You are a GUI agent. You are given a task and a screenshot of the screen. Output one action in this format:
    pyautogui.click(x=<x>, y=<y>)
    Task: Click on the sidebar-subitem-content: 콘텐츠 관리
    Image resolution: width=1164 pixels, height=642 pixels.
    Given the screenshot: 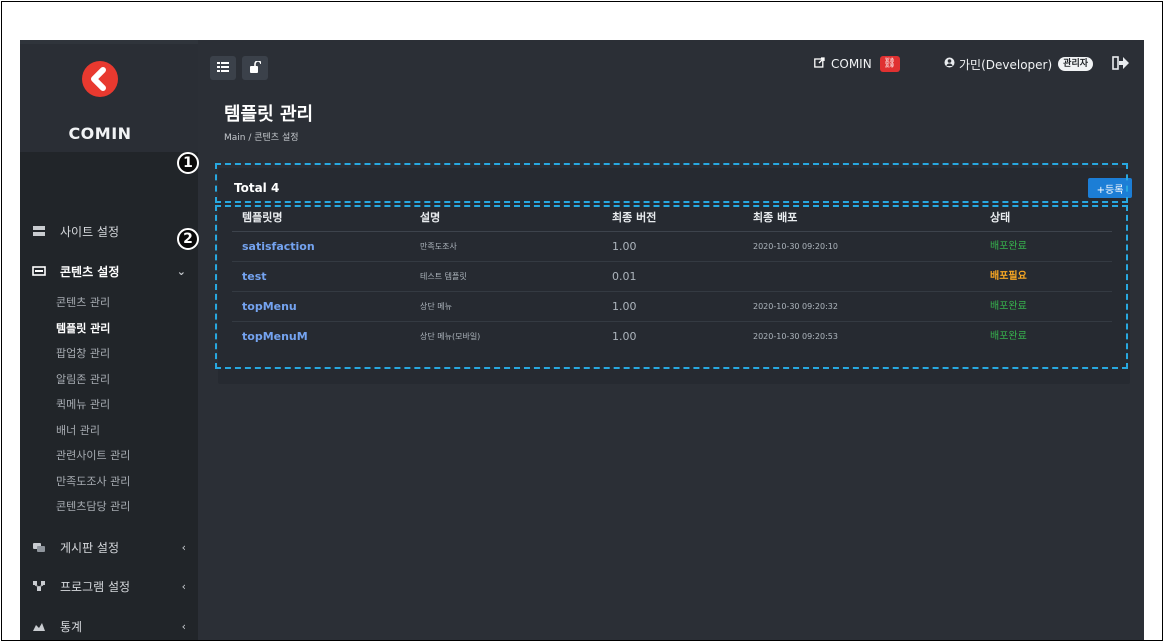 What is the action you would take?
    pyautogui.click(x=109, y=303)
    